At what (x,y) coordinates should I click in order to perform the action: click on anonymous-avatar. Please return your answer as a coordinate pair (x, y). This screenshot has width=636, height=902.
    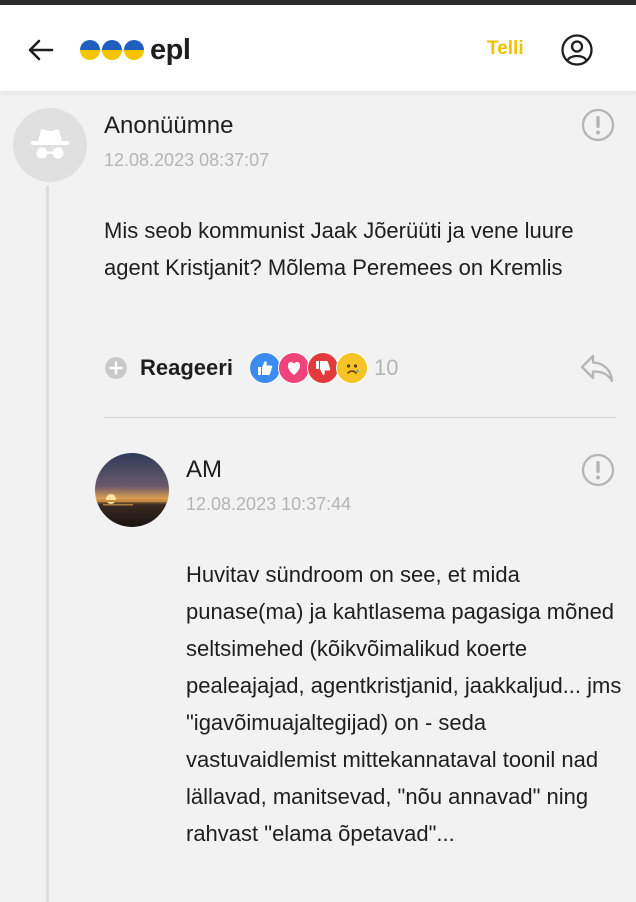
    Looking at the image, I should click on (50, 145).